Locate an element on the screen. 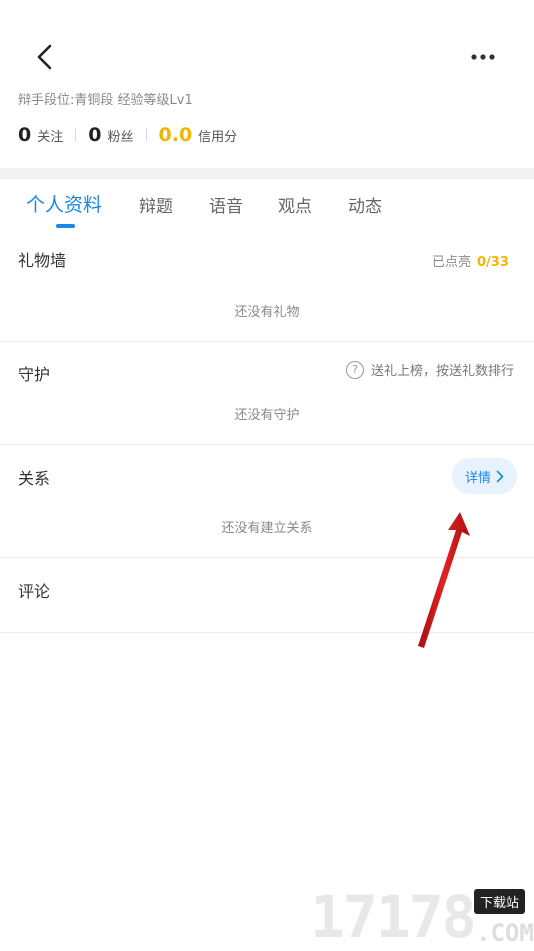 The height and width of the screenshot is (951, 534). back-button is located at coordinates (45, 57).